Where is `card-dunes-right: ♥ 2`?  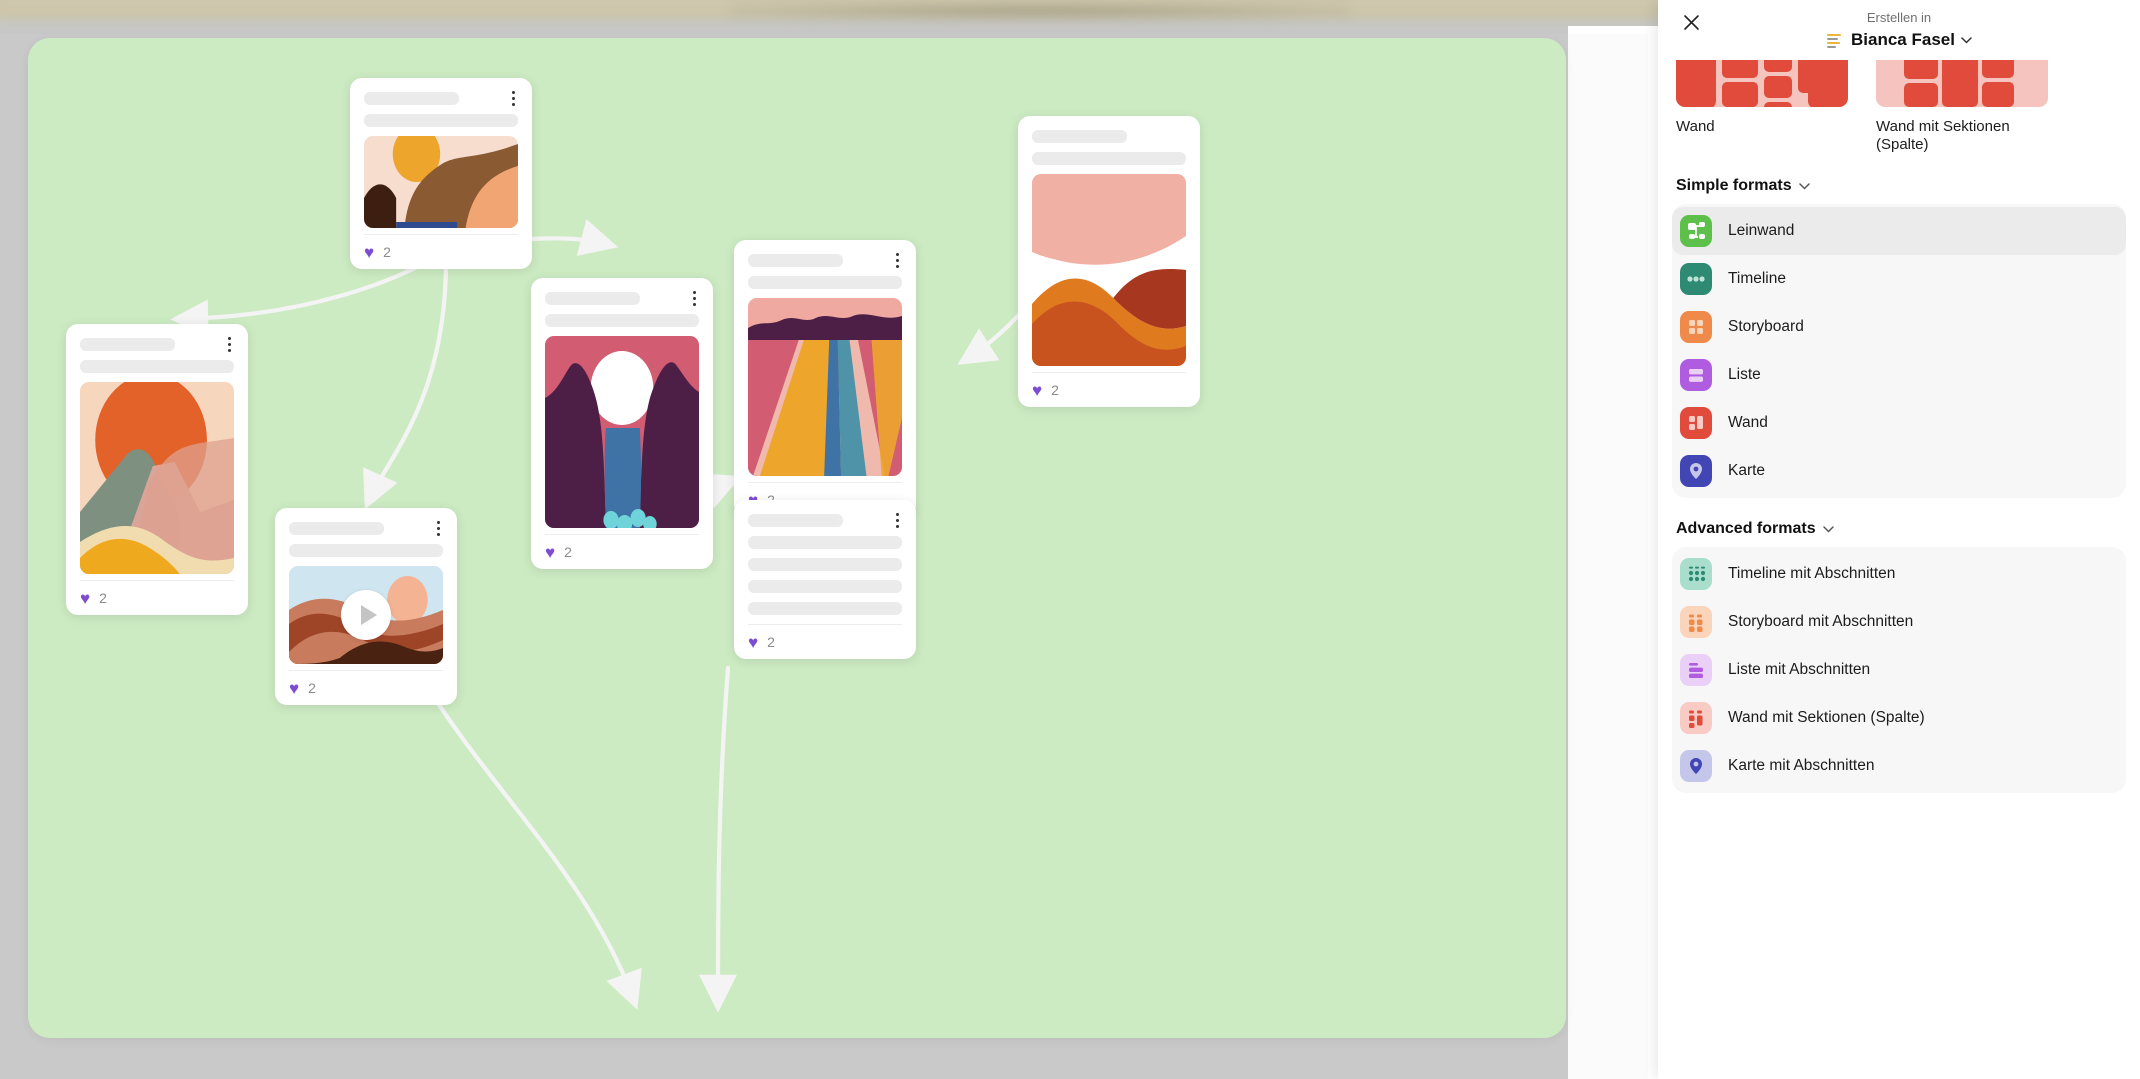
card-dunes-right: ♥ 2 is located at coordinates (1109, 261).